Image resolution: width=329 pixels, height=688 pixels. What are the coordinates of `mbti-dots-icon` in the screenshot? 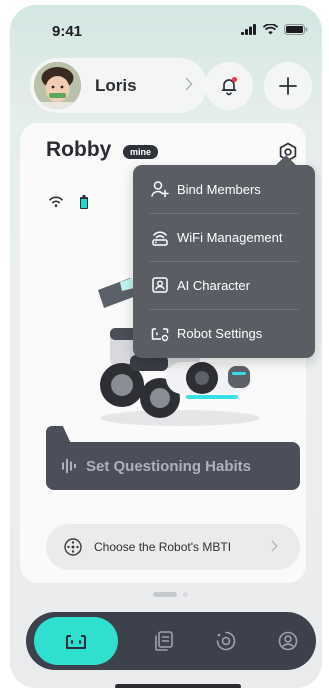 It's located at (73, 547).